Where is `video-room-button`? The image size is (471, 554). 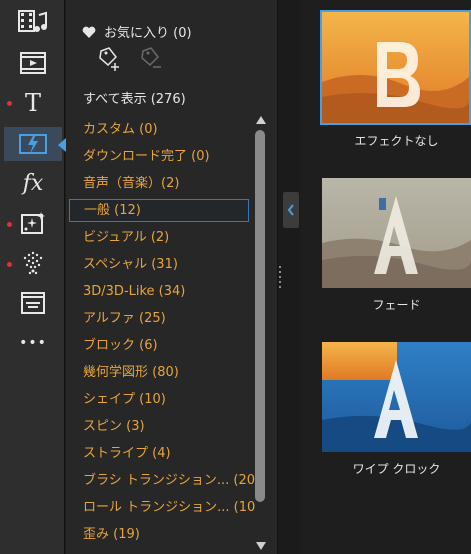 video-room-button is located at coordinates (33, 63).